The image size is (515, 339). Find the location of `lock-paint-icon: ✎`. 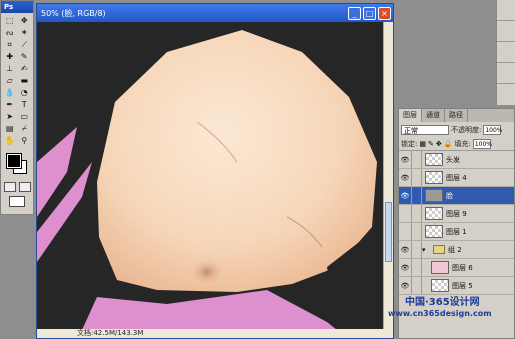

lock-paint-icon: ✎ is located at coordinates (431, 144).